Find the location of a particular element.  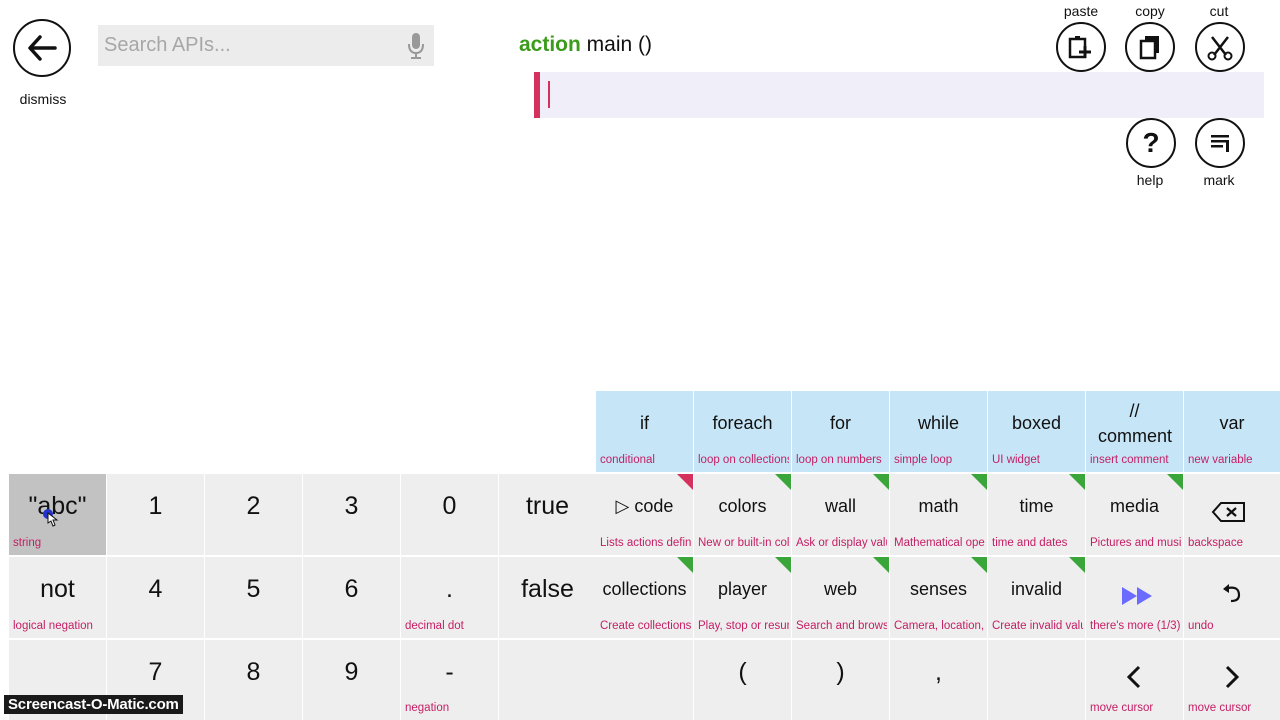

key-math: math Mathematical operations is located at coordinates (938, 514).